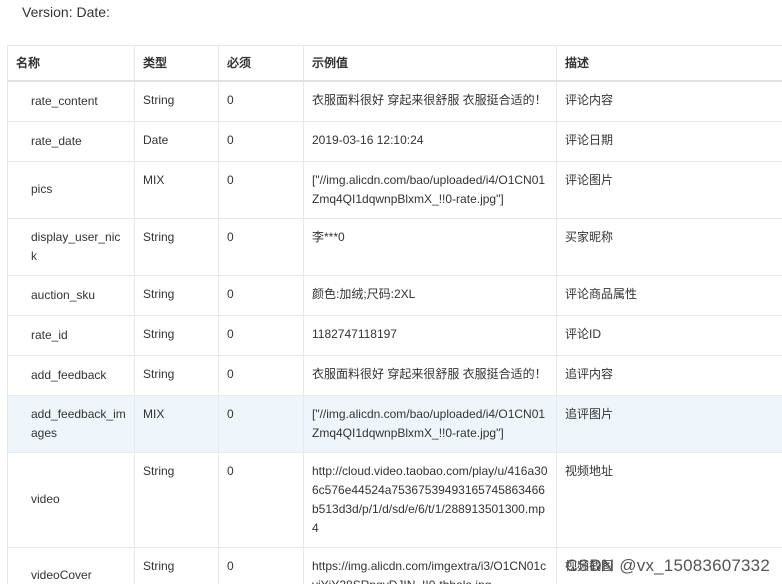 The width and height of the screenshot is (782, 584). Describe the element at coordinates (669, 246) in the screenshot. I see `cell-description: 买家昵称` at that location.